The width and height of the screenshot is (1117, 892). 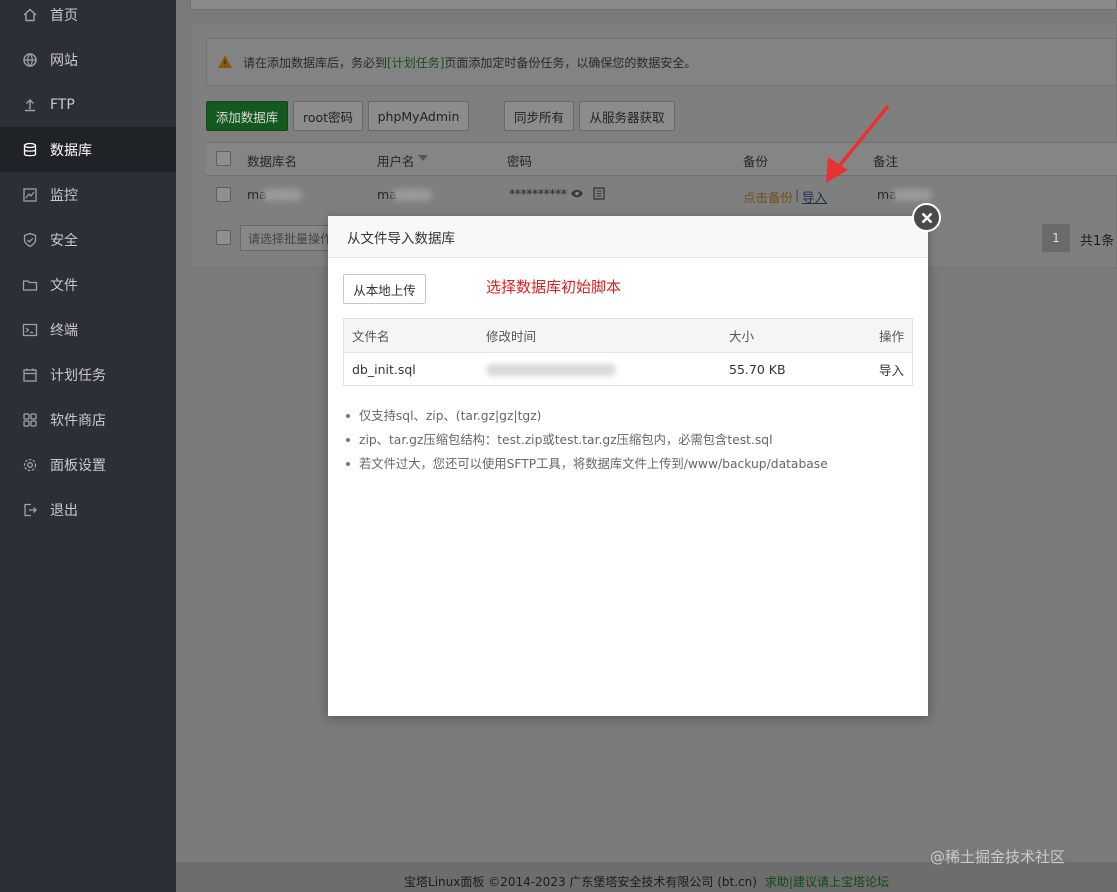 What do you see at coordinates (328, 116) in the screenshot?
I see `root-password-button: root密码` at bounding box center [328, 116].